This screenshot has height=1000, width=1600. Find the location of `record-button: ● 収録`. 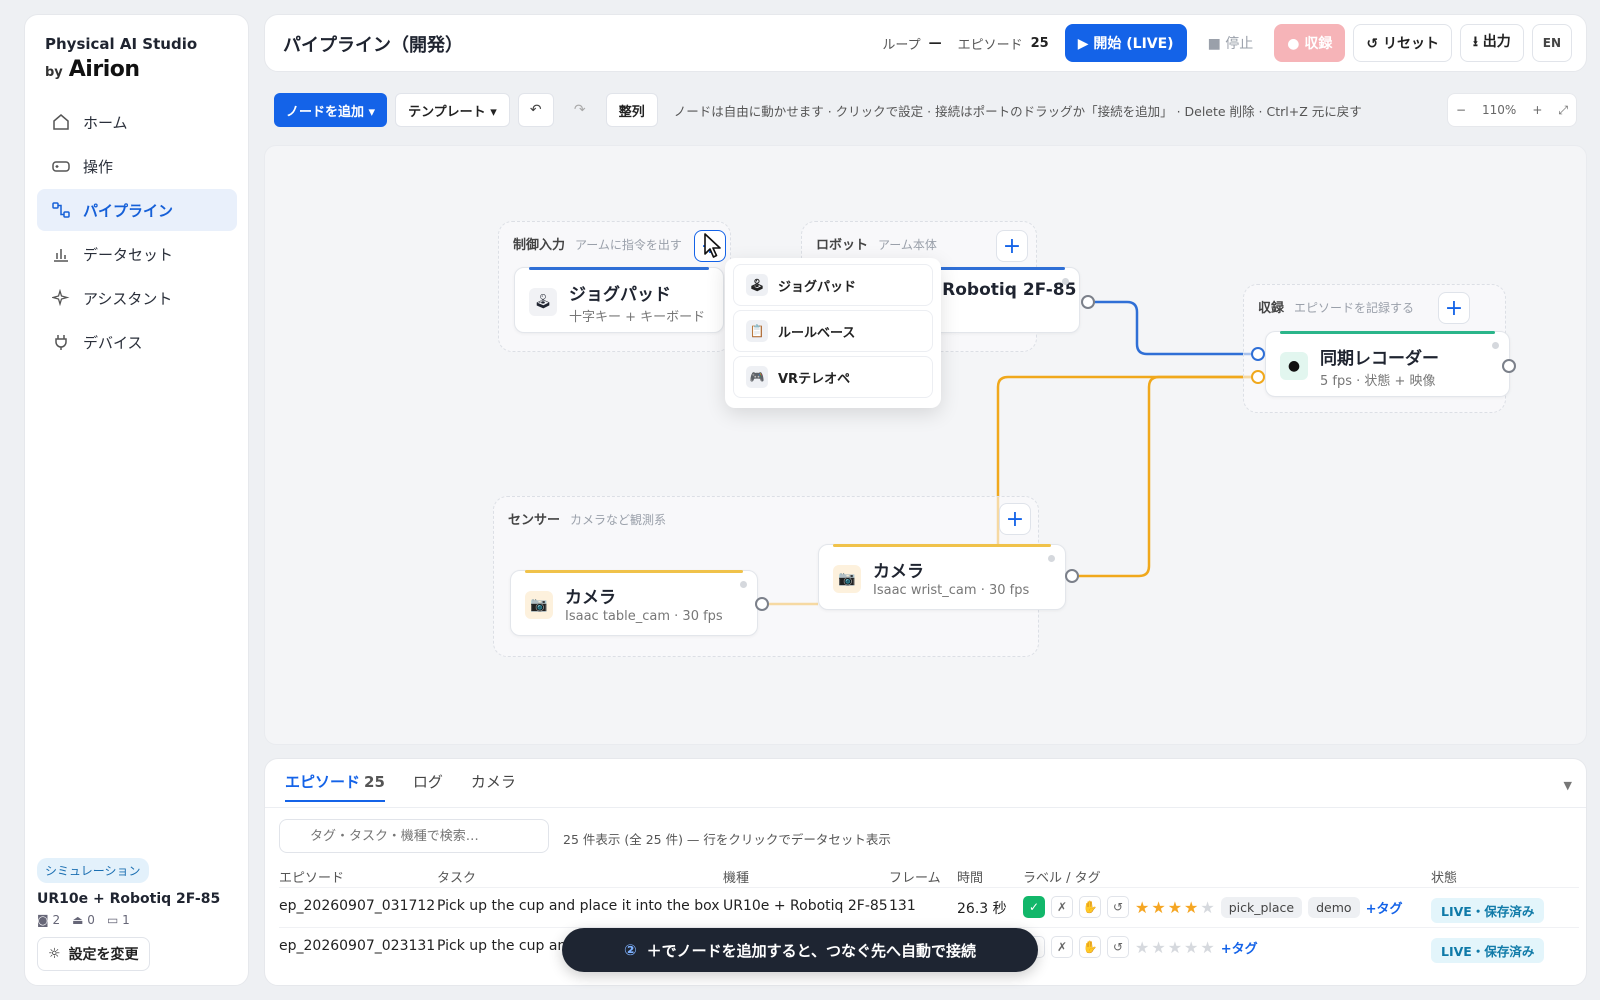

record-button: ● 収録 is located at coordinates (1310, 43).